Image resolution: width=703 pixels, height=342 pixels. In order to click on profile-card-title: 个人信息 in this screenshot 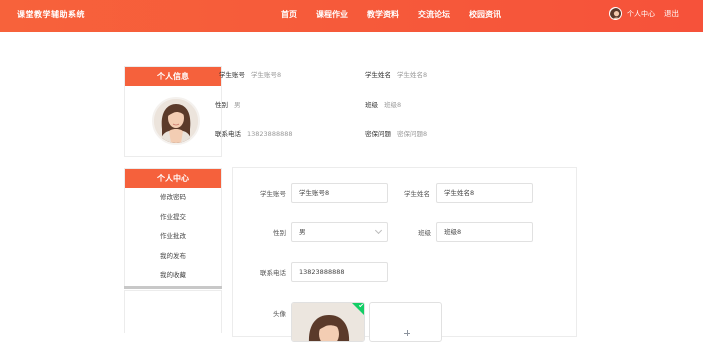, I will do `click(173, 76)`.